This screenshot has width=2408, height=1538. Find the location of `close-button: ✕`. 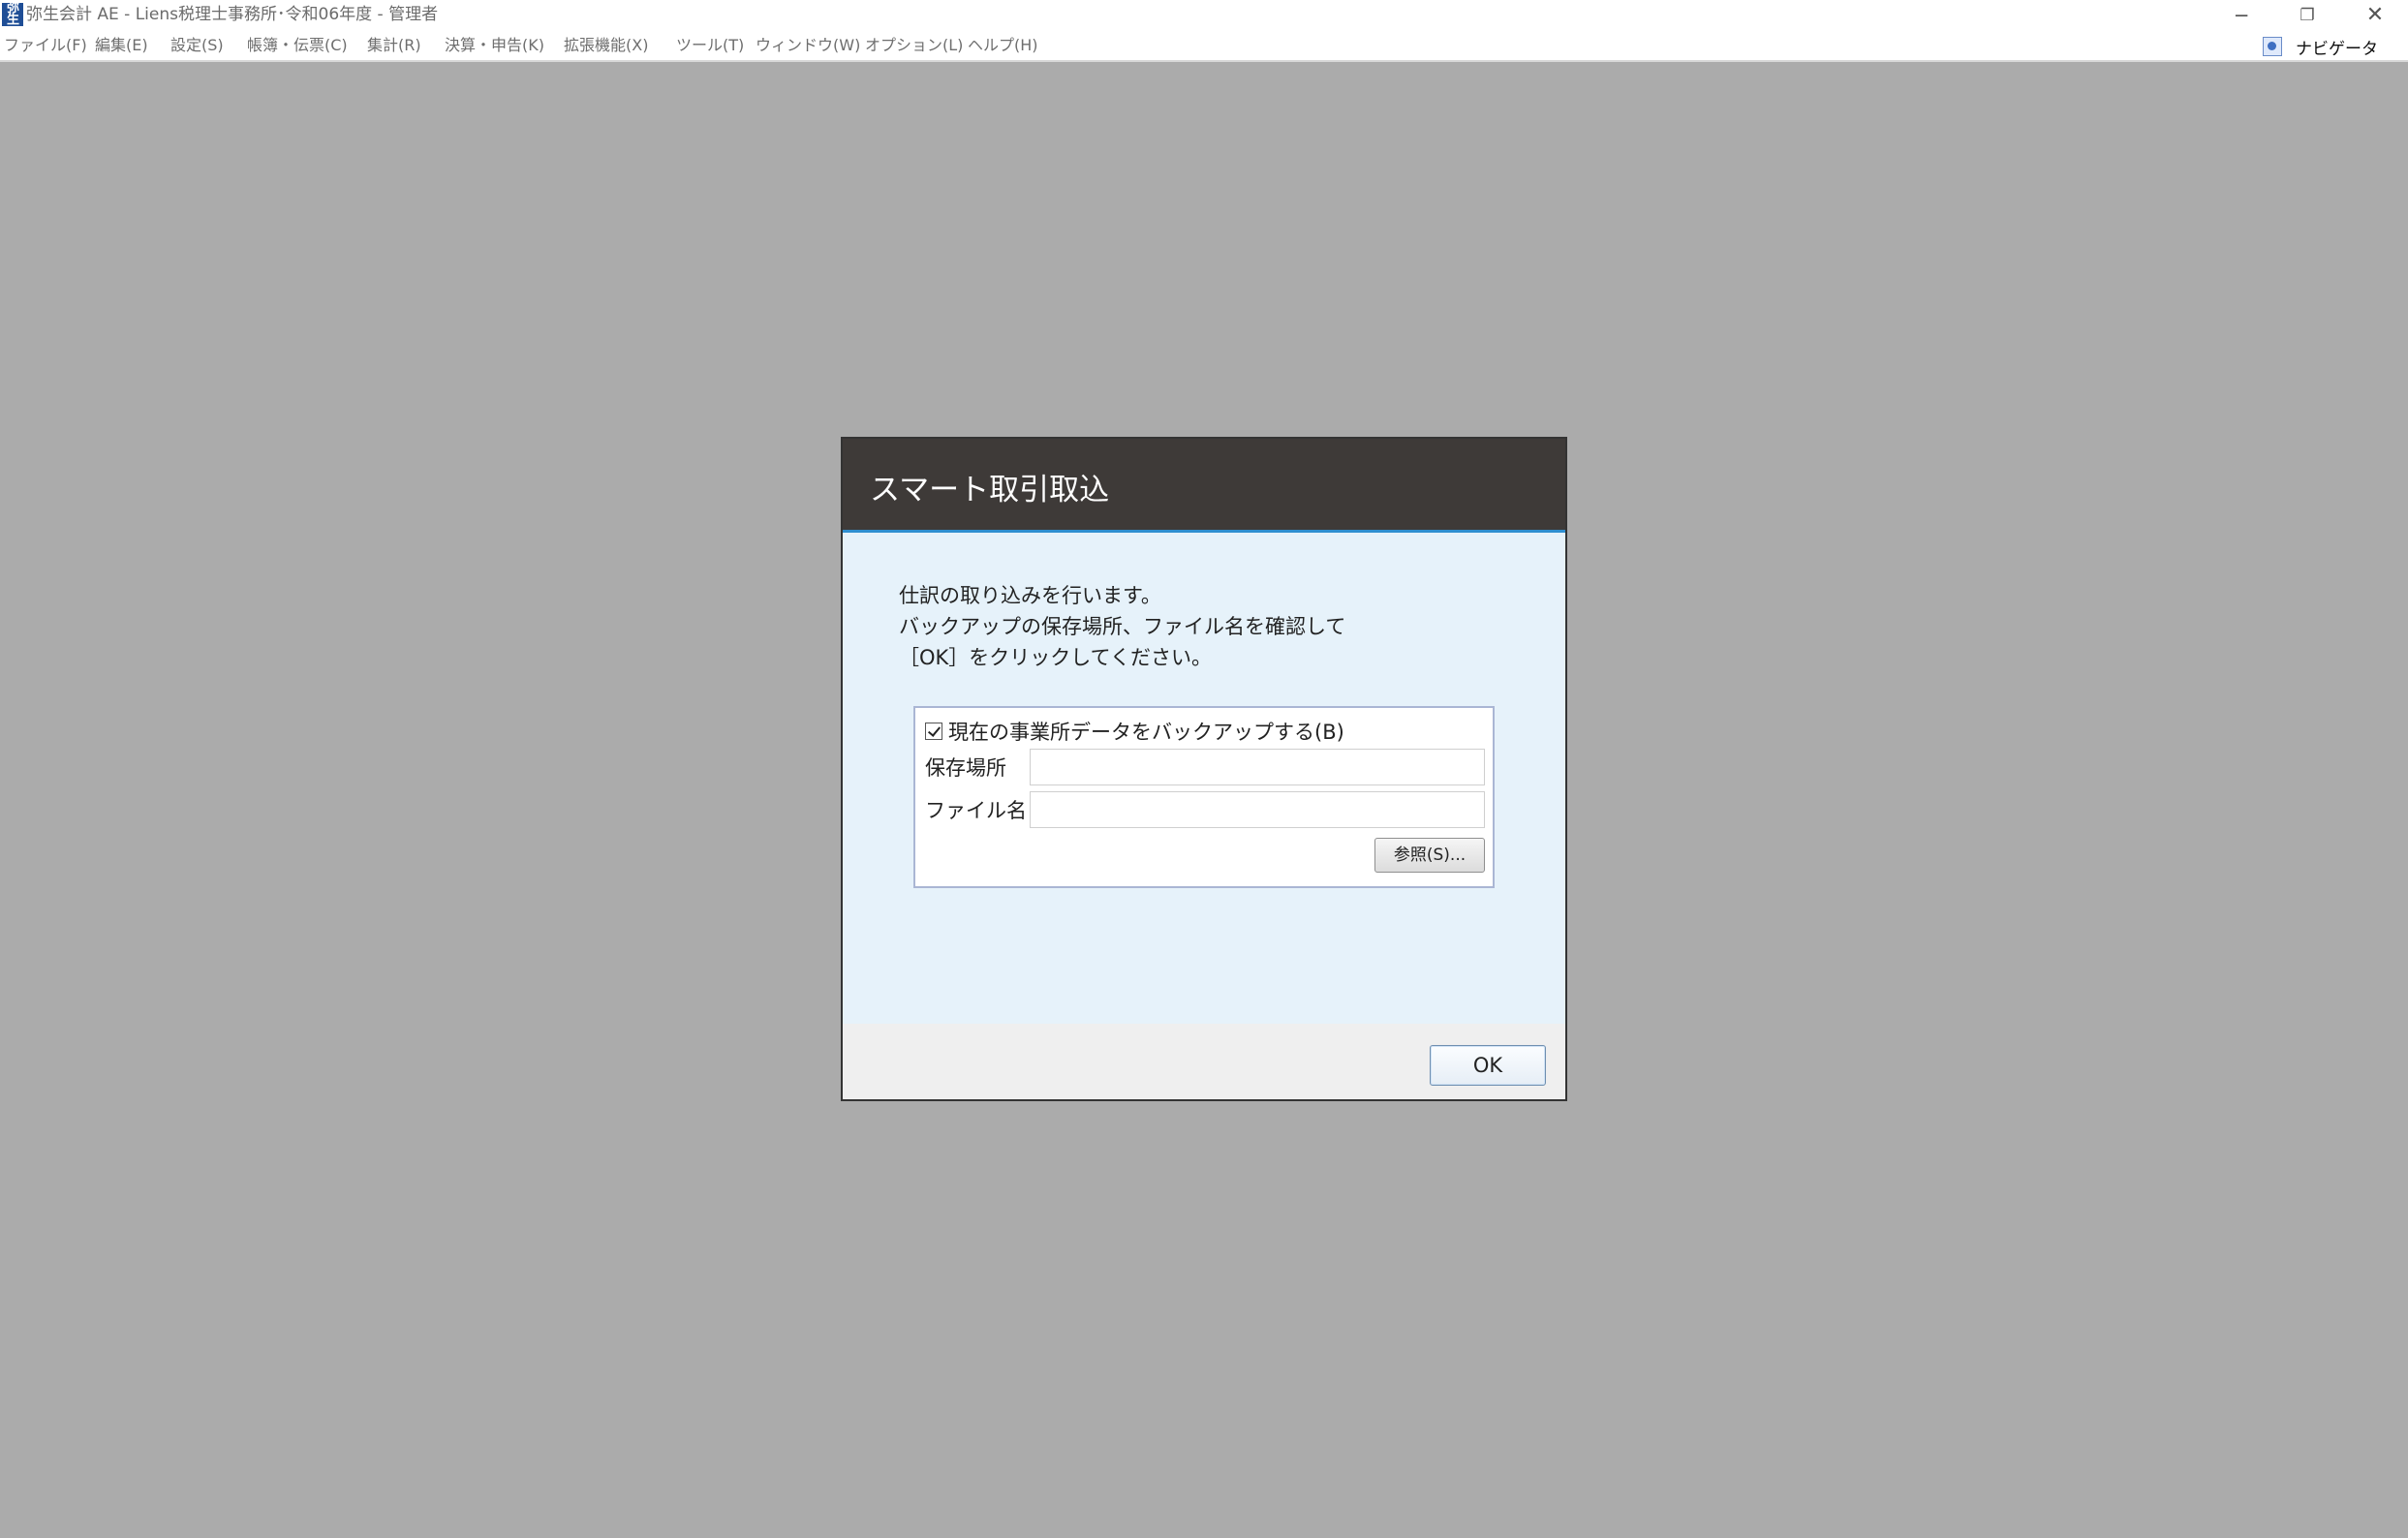

close-button: ✕ is located at coordinates (2375, 16).